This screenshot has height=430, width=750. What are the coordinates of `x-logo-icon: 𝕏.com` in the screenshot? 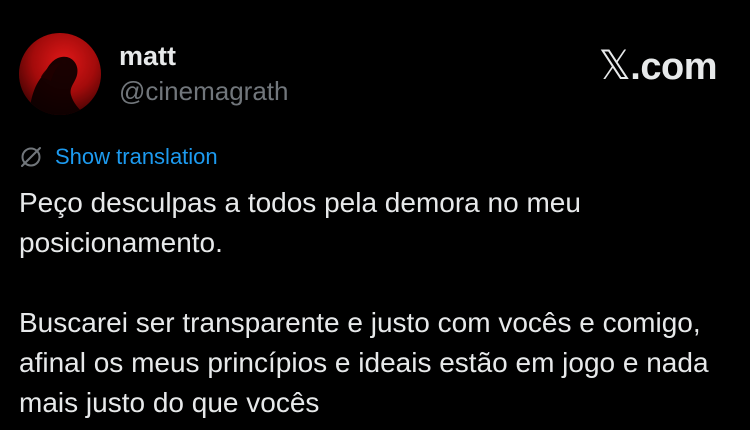 It's located at (658, 66).